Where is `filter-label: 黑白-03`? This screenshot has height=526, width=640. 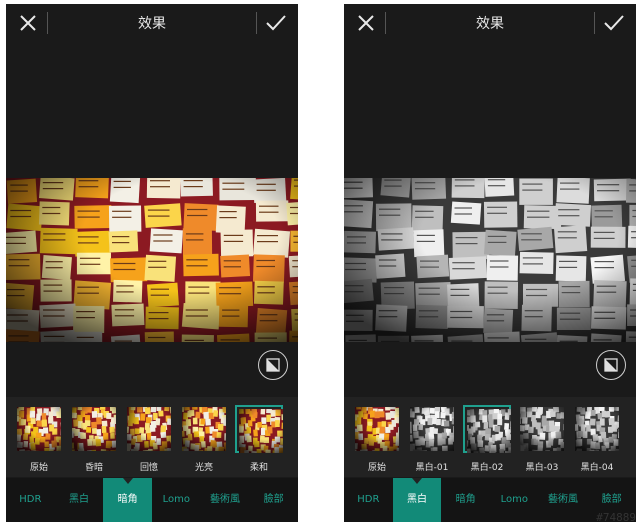
filter-label: 黑白-03 is located at coordinates (542, 468).